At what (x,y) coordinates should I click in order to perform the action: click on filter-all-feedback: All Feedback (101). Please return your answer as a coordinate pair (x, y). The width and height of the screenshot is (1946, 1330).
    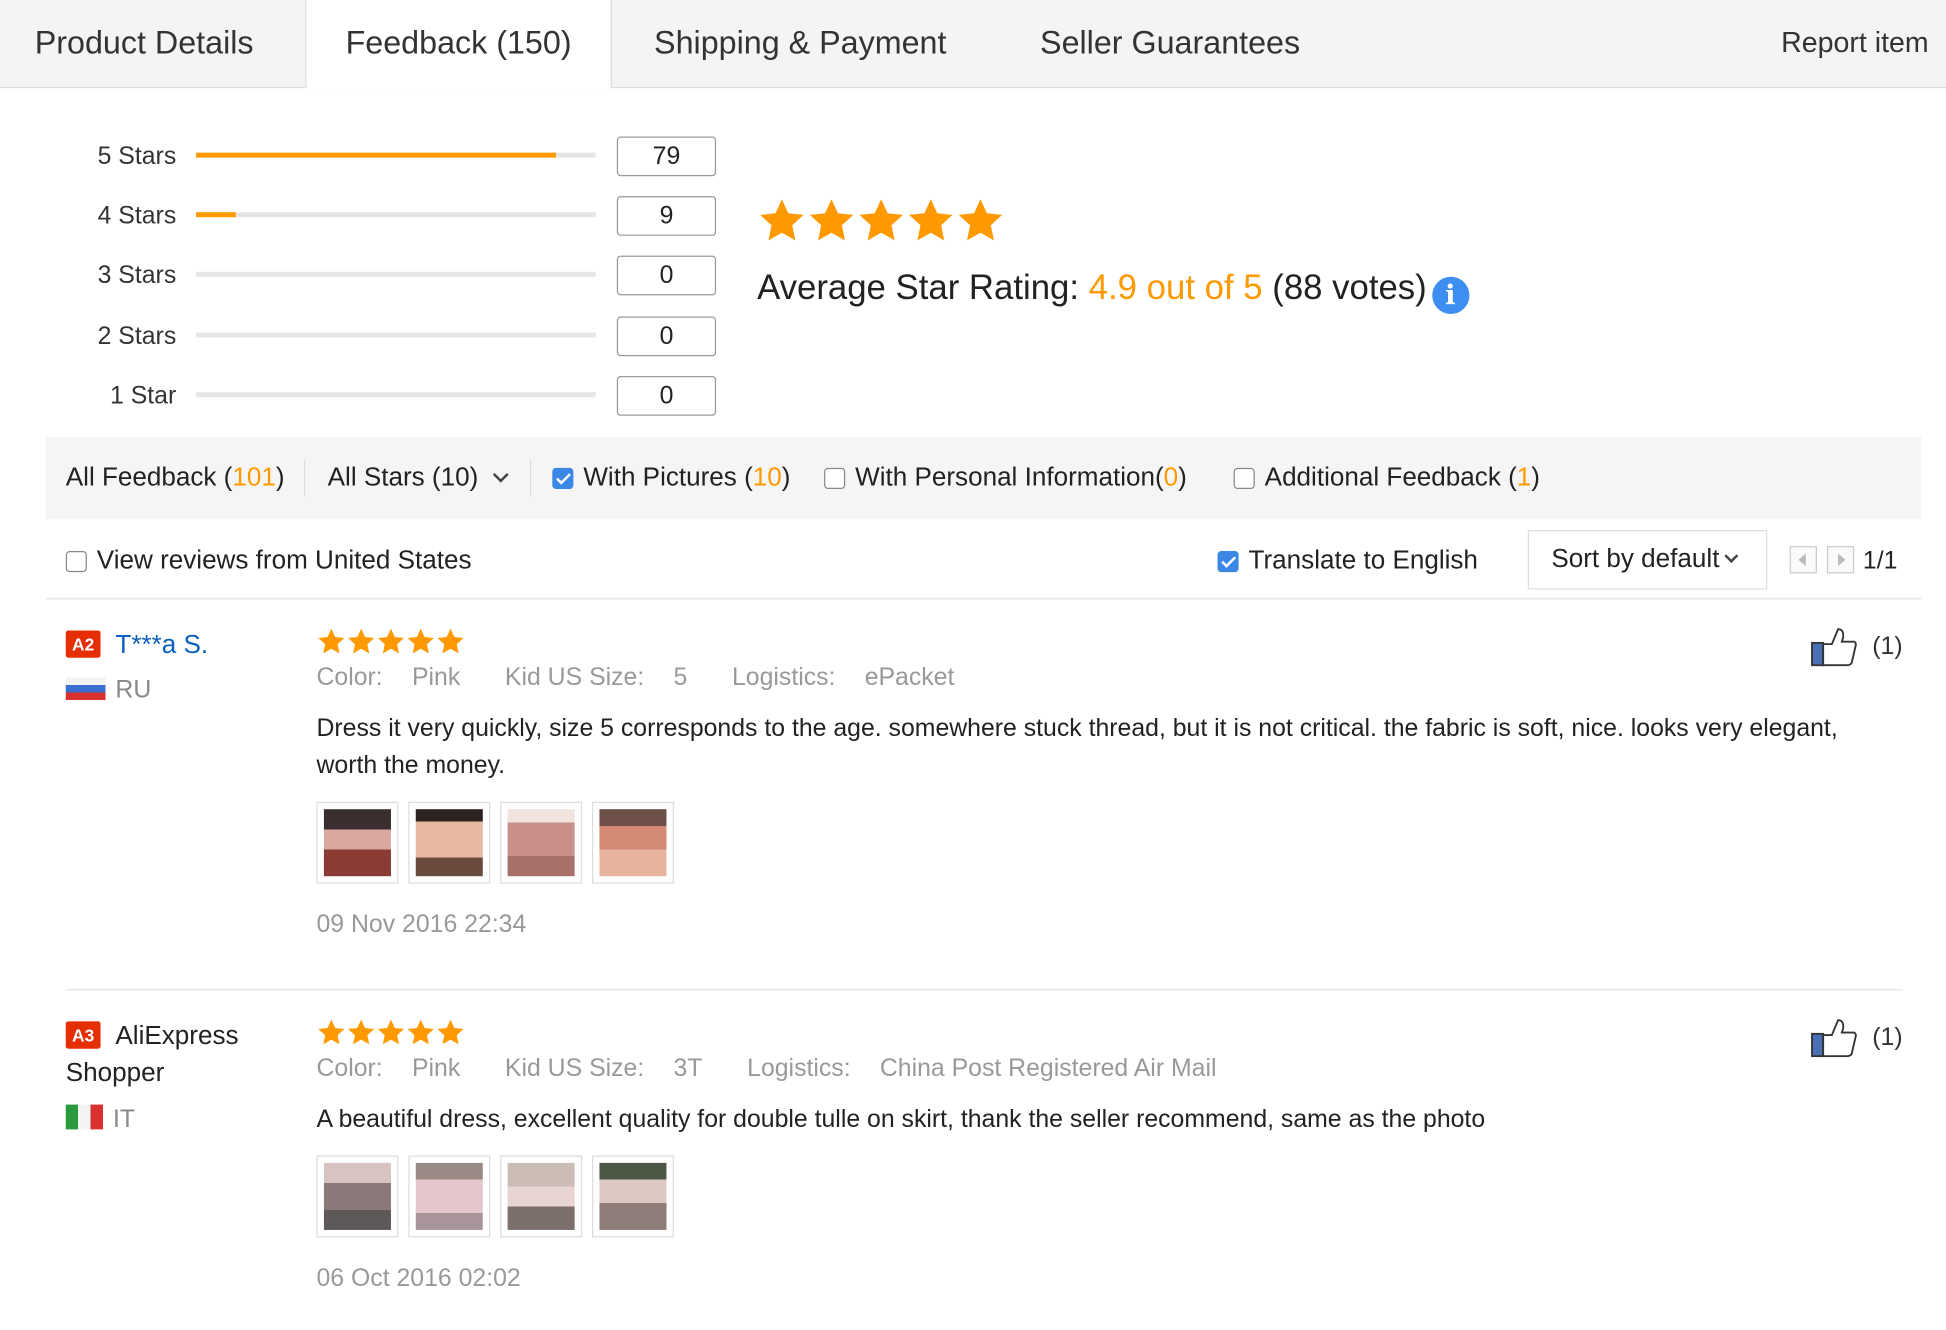
    Looking at the image, I should click on (175, 478).